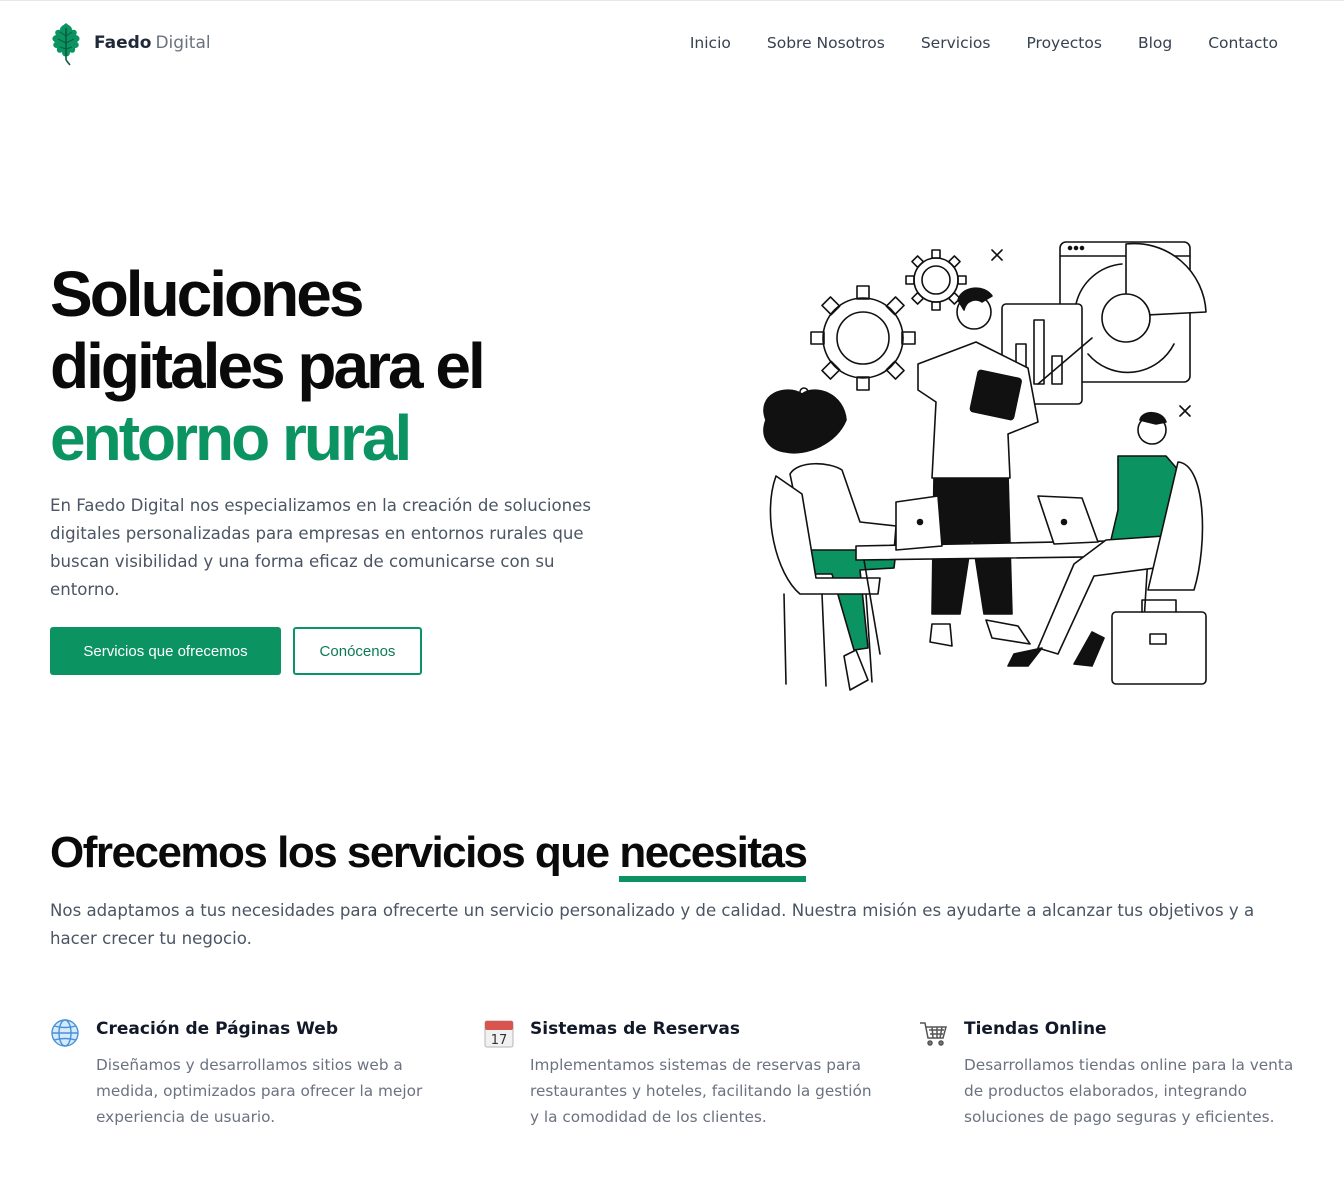 This screenshot has height=1188, width=1344. Describe the element at coordinates (985, 466) in the screenshot. I see `team-working-illustration` at that location.